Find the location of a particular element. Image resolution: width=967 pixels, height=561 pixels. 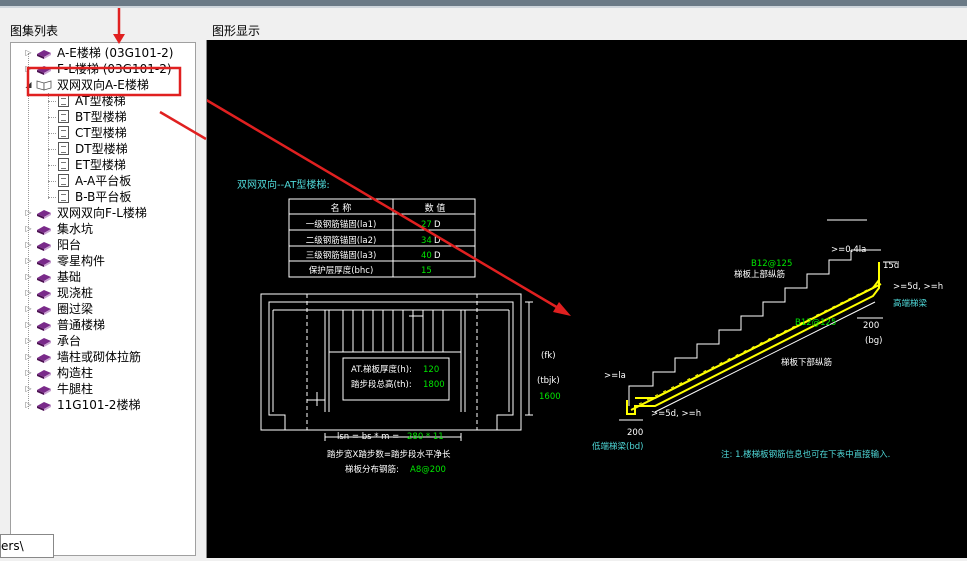

red-annotations is located at coordinates (116, 74).